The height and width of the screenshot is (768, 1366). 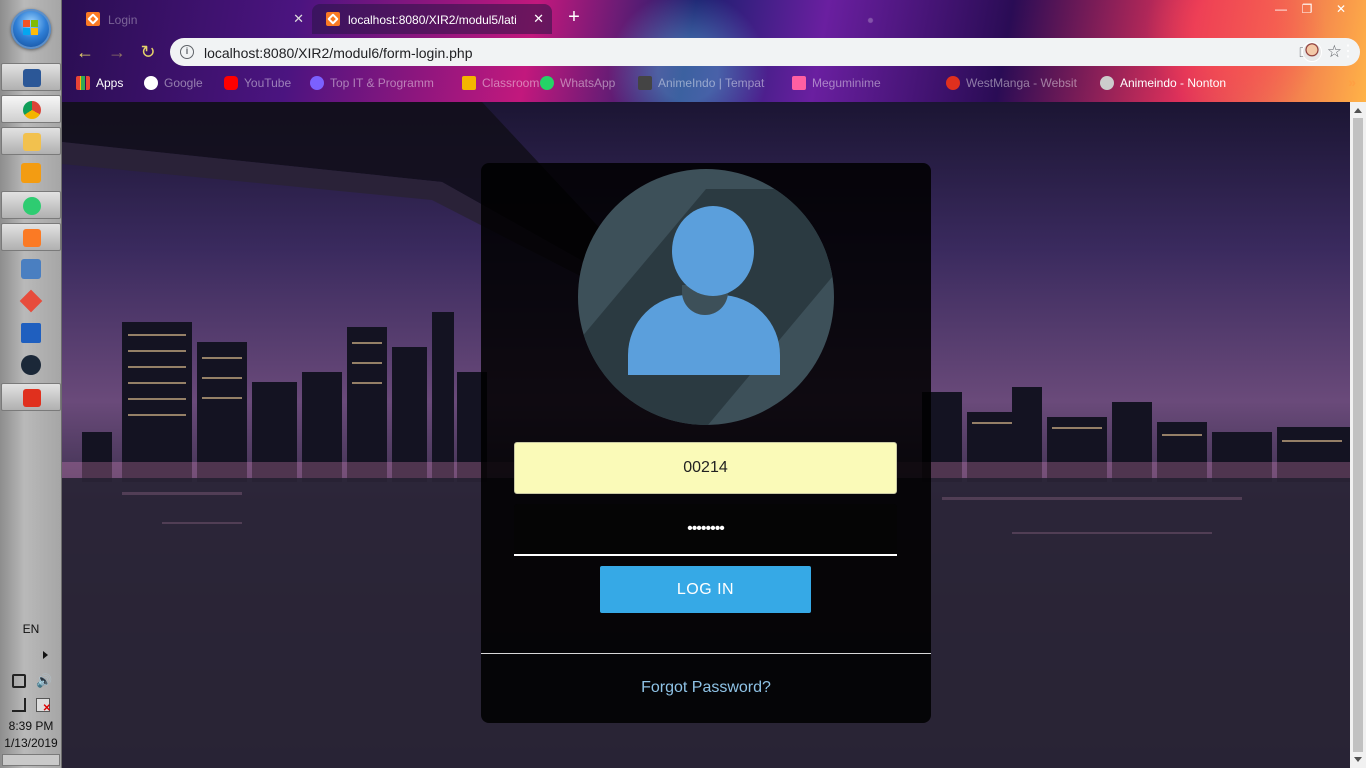 I want to click on show-desktop-button, so click(x=31, y=760).